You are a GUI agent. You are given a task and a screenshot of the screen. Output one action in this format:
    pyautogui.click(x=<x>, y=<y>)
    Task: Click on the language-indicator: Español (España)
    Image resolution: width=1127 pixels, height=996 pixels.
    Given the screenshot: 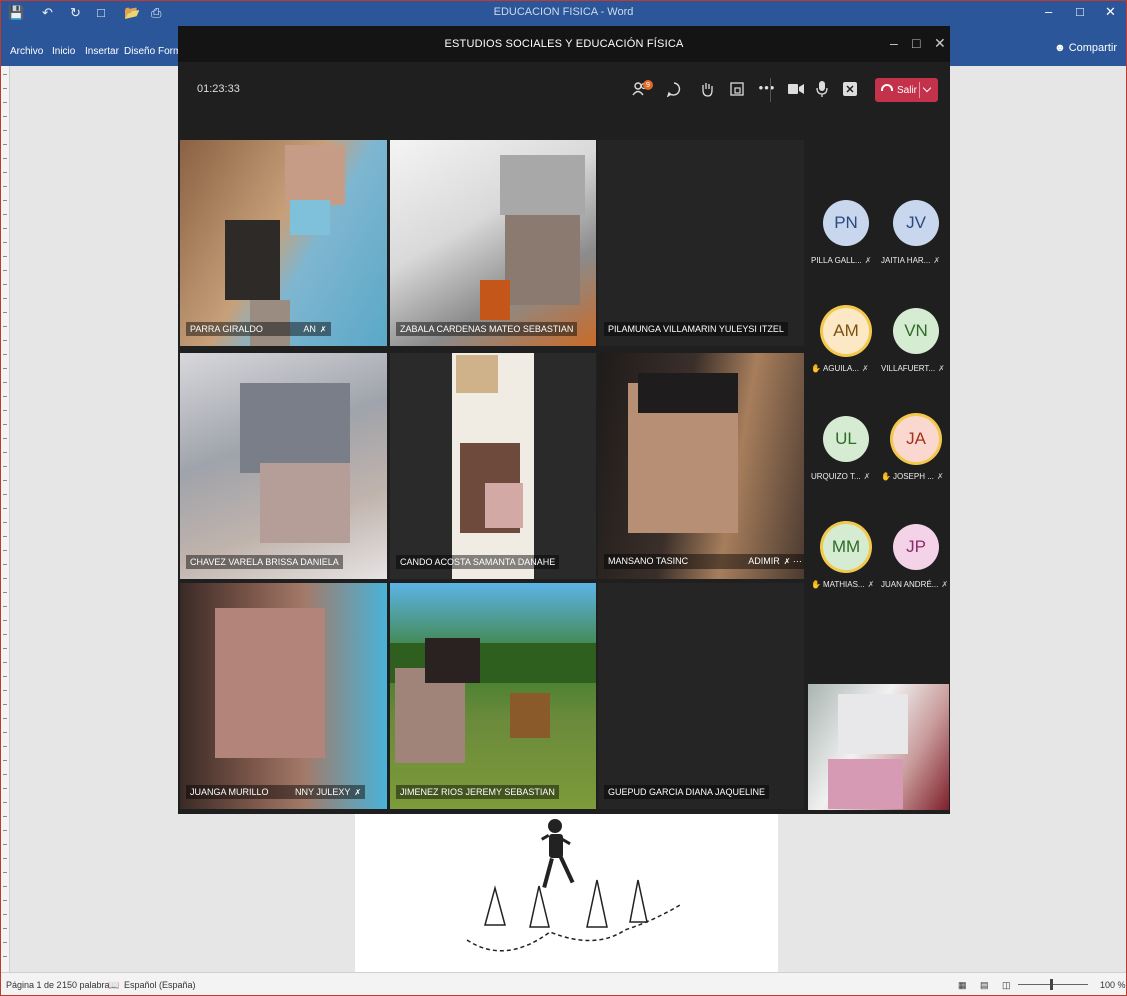 What is the action you would take?
    pyautogui.click(x=160, y=985)
    